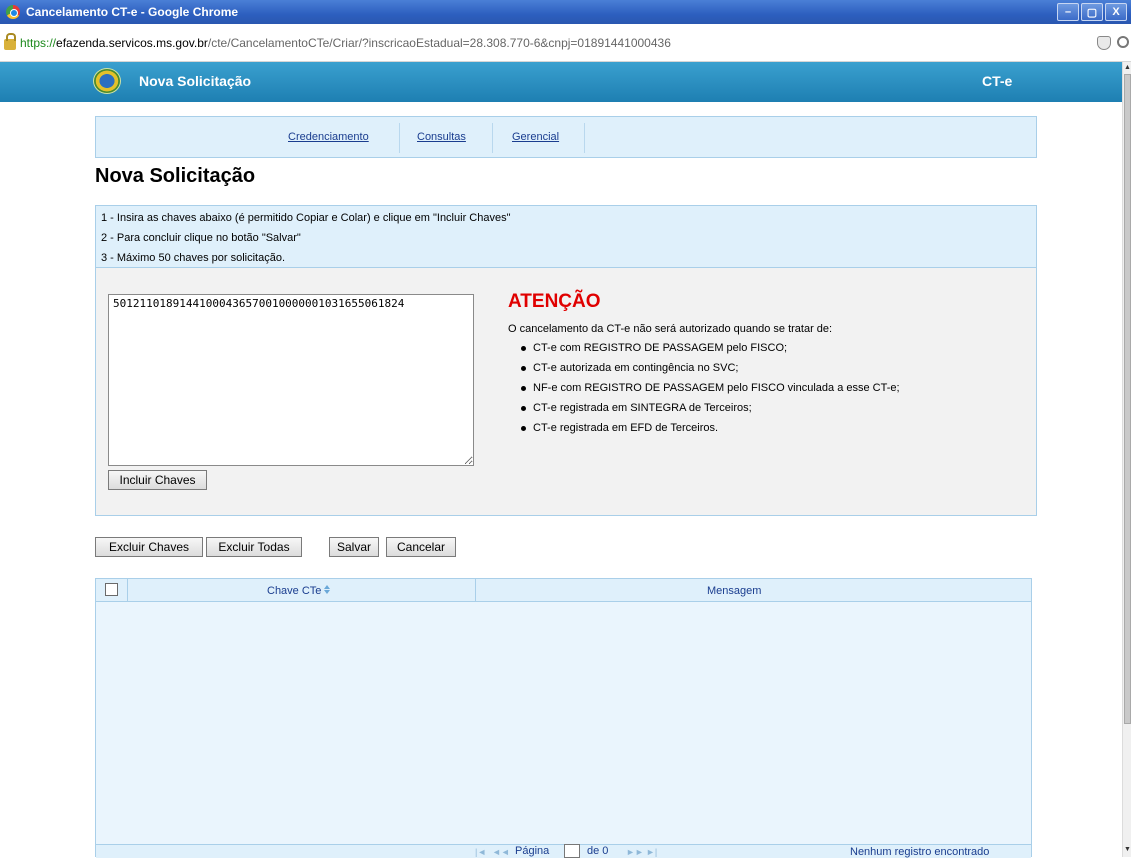 The height and width of the screenshot is (858, 1131). I want to click on excluir-todas-button: Excluir Todas, so click(254, 547).